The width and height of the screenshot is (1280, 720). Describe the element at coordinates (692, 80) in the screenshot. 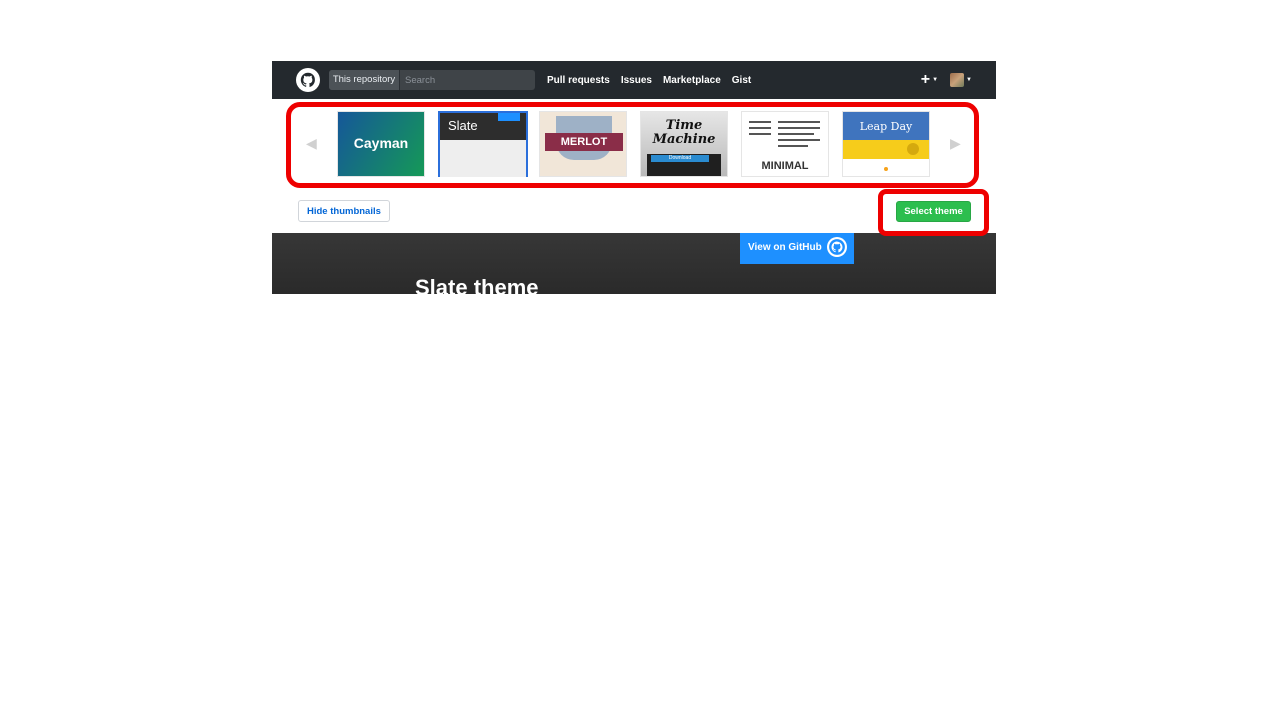

I see `nav-marketplace: Marketplace` at that location.